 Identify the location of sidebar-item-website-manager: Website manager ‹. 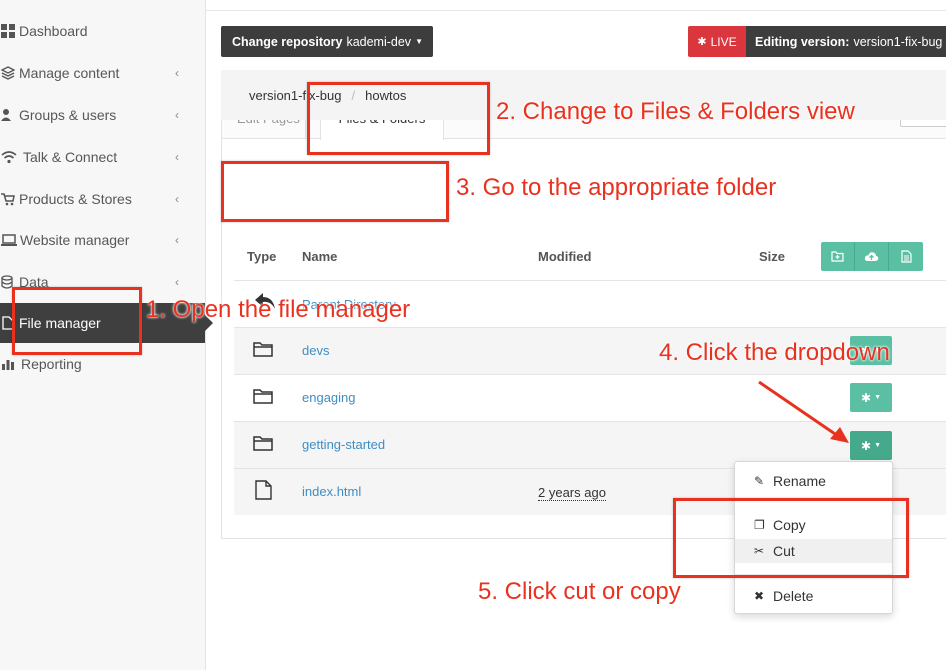
(102, 240).